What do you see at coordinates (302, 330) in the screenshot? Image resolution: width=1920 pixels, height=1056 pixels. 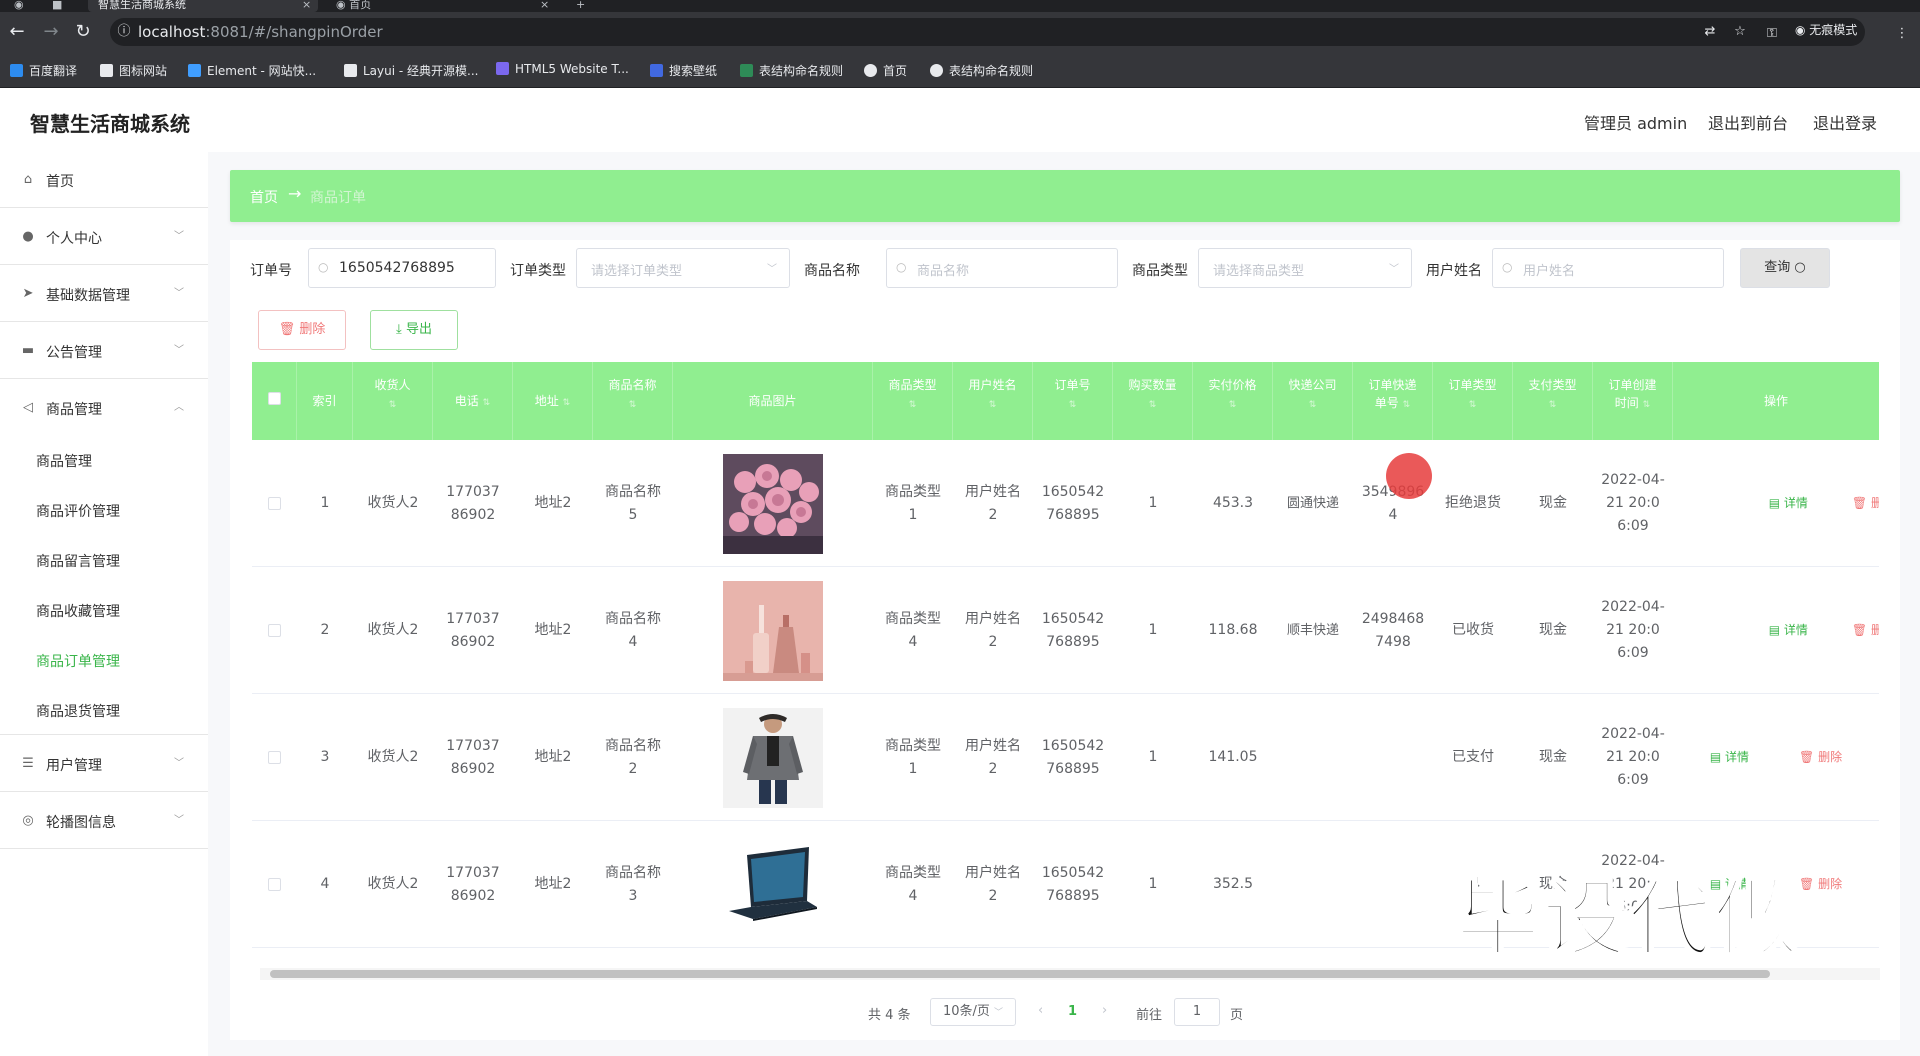 I see `delete-button: 🗑 删除` at bounding box center [302, 330].